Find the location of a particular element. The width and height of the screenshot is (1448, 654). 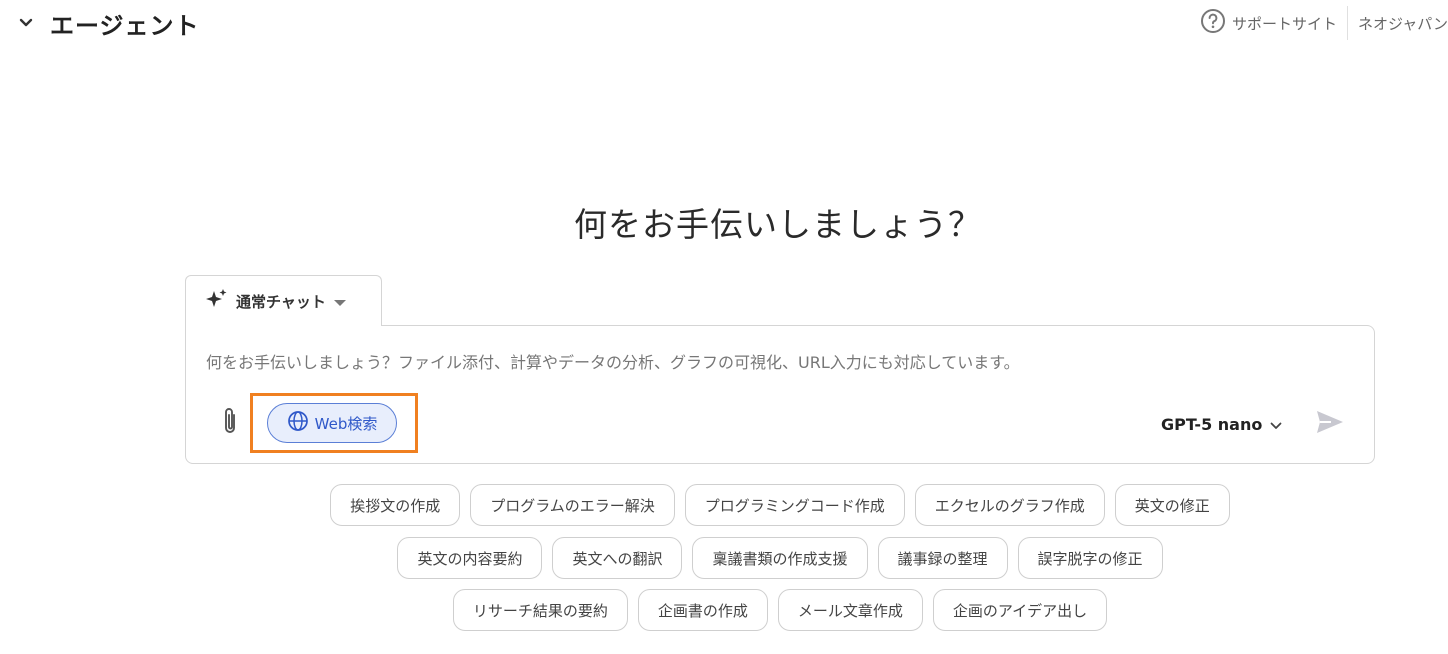

caret-down-icon is located at coordinates (339, 301).